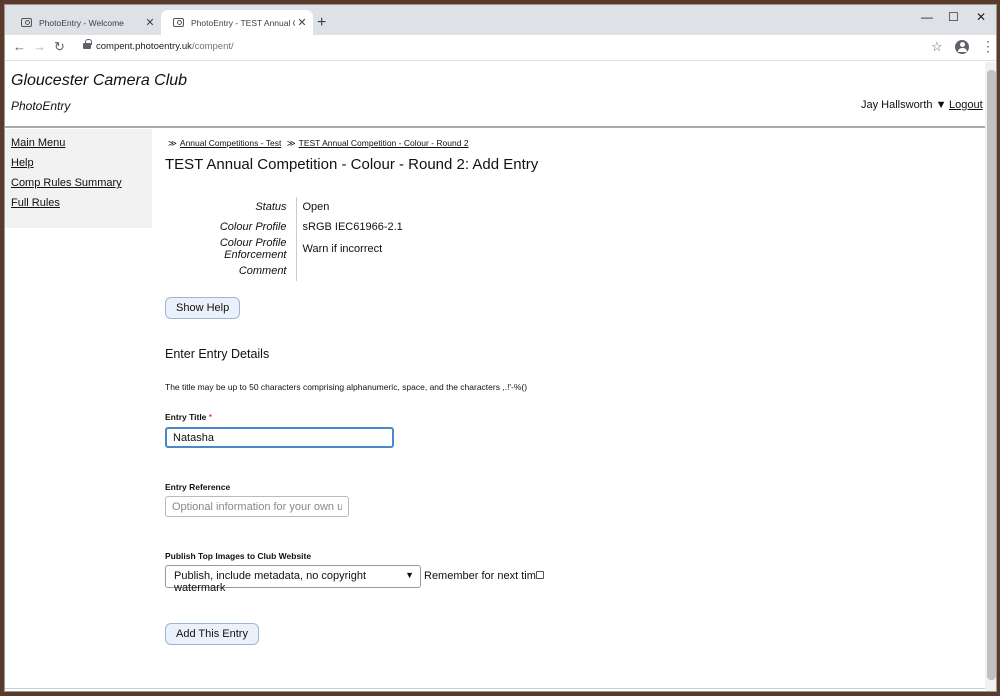  Describe the element at coordinates (988, 46) in the screenshot. I see `menu-more-icon: ⋮` at that location.